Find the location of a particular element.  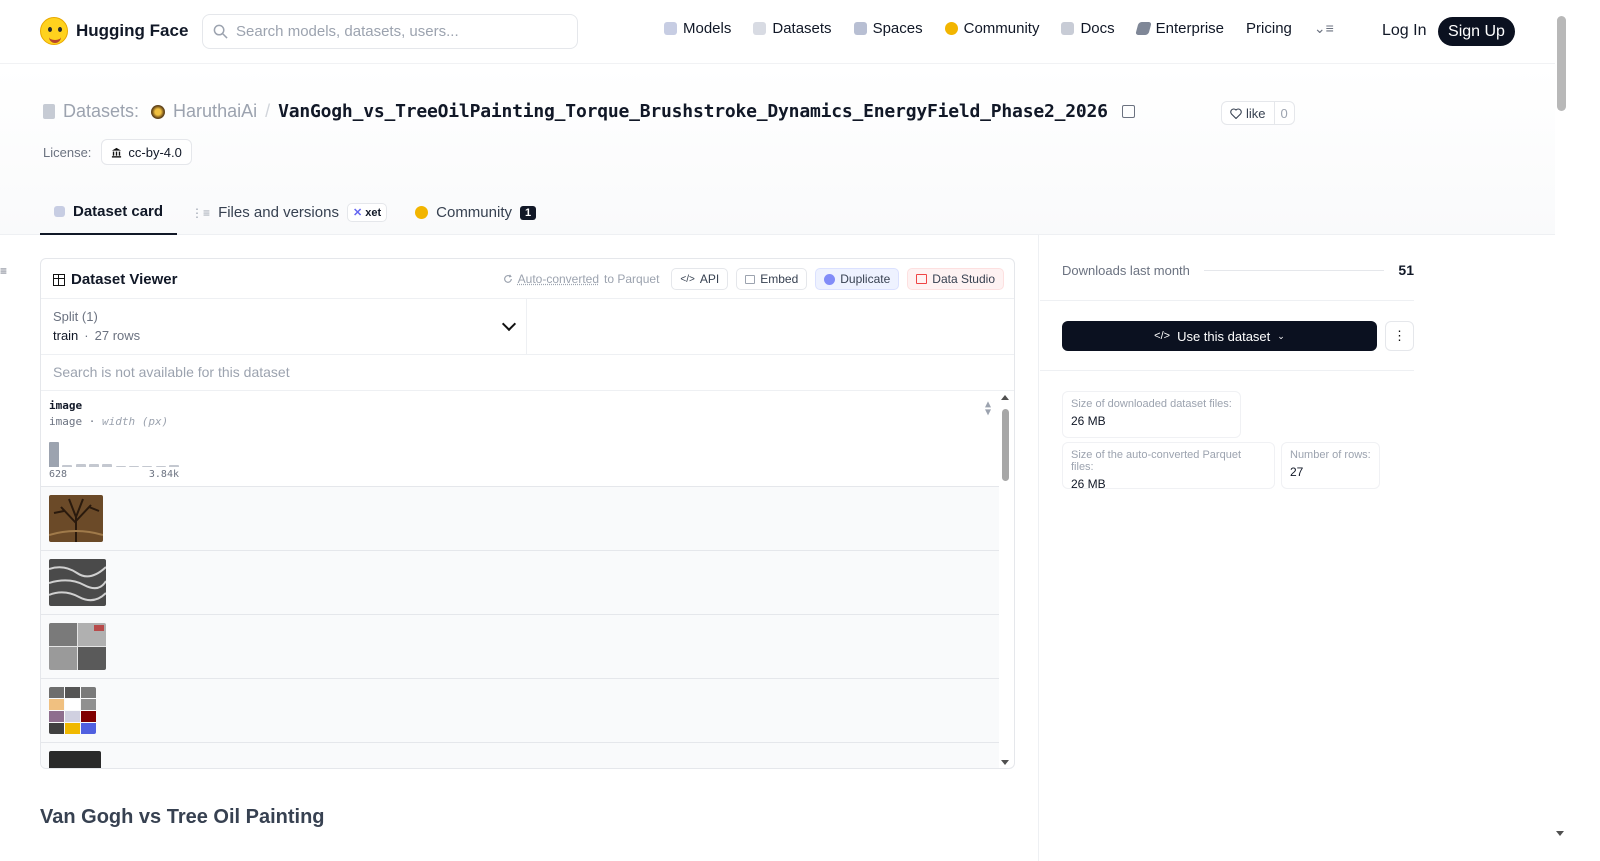

scroll-thumb is located at coordinates (1005, 445).